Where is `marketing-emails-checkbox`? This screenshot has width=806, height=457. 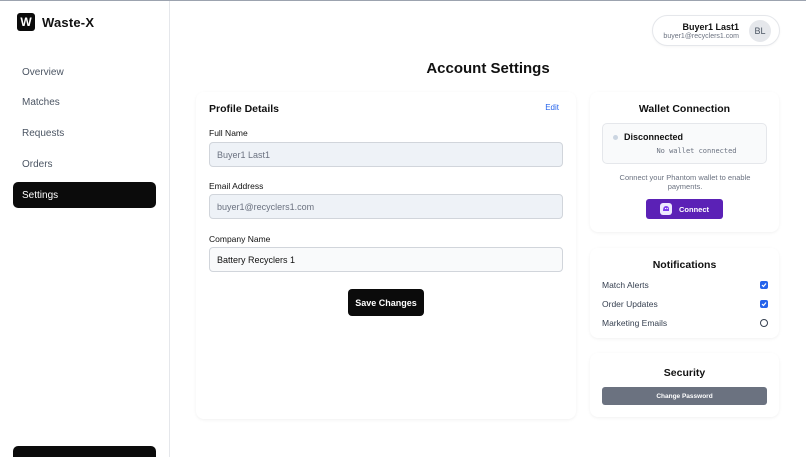 marketing-emails-checkbox is located at coordinates (764, 323).